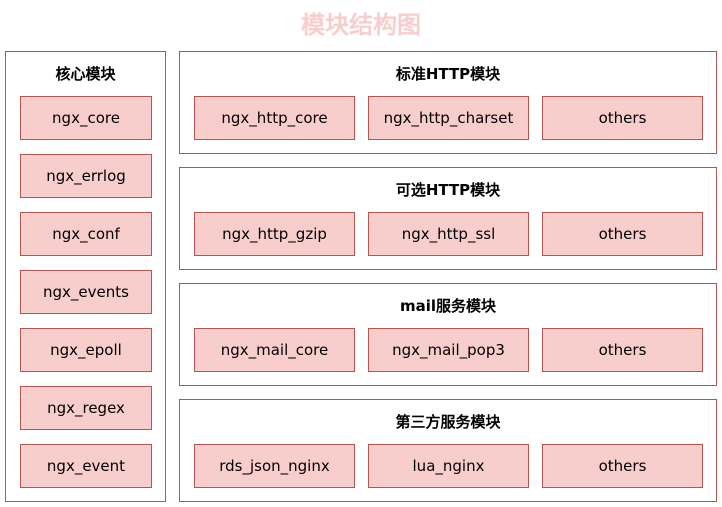 Image resolution: width=722 pixels, height=507 pixels. What do you see at coordinates (448, 466) in the screenshot?
I see `module-item: lua_nginx` at bounding box center [448, 466].